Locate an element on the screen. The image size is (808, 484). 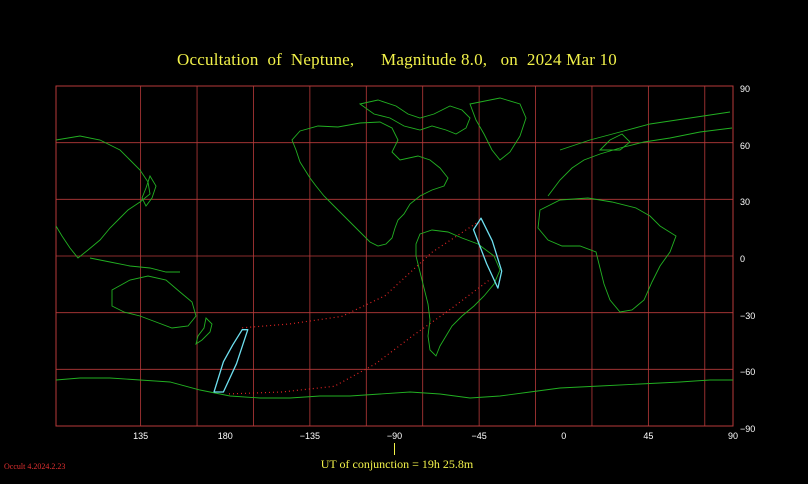
longitude-tick-label: −135 is located at coordinates (310, 436).